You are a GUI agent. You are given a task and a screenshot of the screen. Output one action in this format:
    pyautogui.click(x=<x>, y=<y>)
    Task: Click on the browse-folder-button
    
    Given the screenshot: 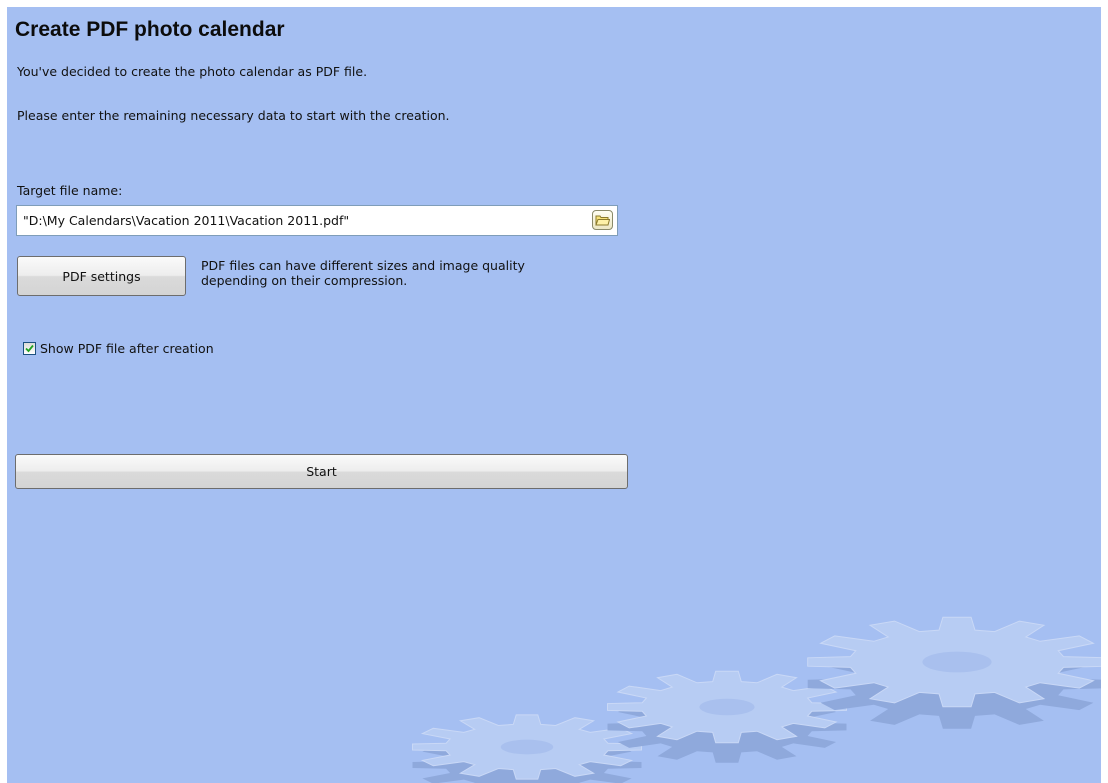 What is the action you would take?
    pyautogui.click(x=602, y=220)
    